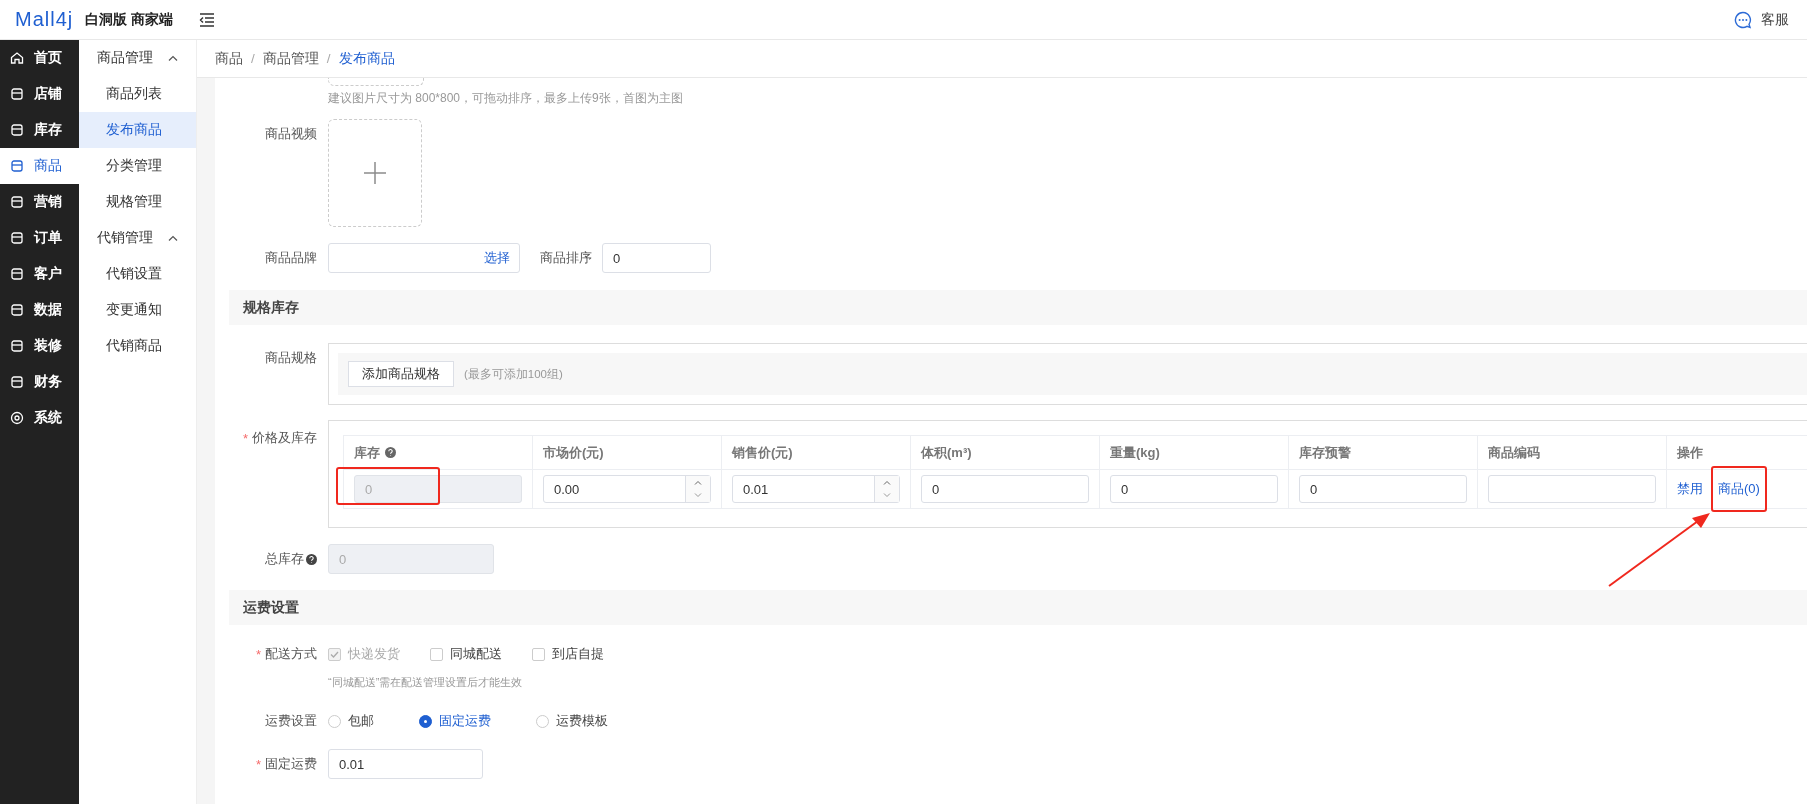 The image size is (1807, 804). What do you see at coordinates (946, 452) in the screenshot?
I see `column-header: 体积(m³)` at bounding box center [946, 452].